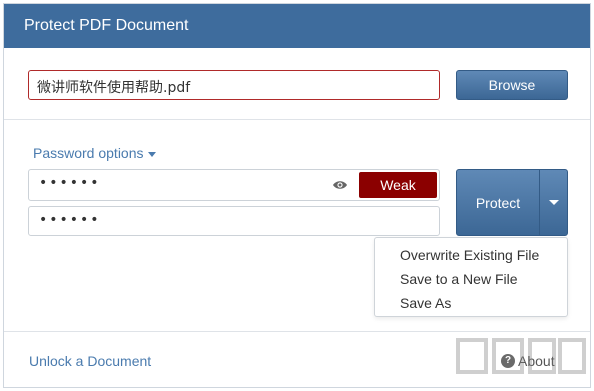 This screenshot has width=594, height=391. What do you see at coordinates (521, 356) in the screenshot?
I see `watermark-logo` at bounding box center [521, 356].